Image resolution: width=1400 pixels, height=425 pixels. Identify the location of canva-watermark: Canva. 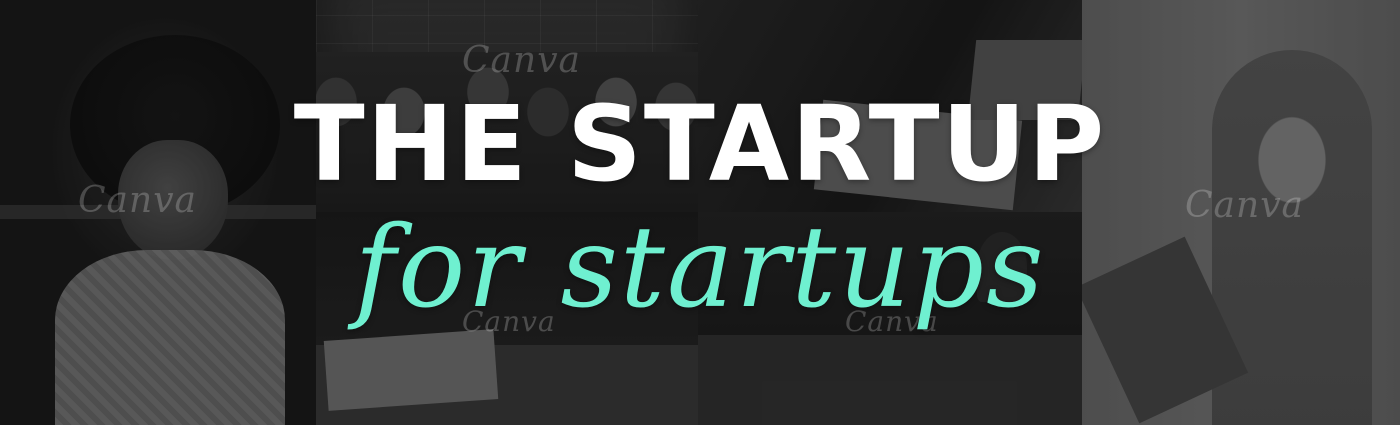
(521, 60).